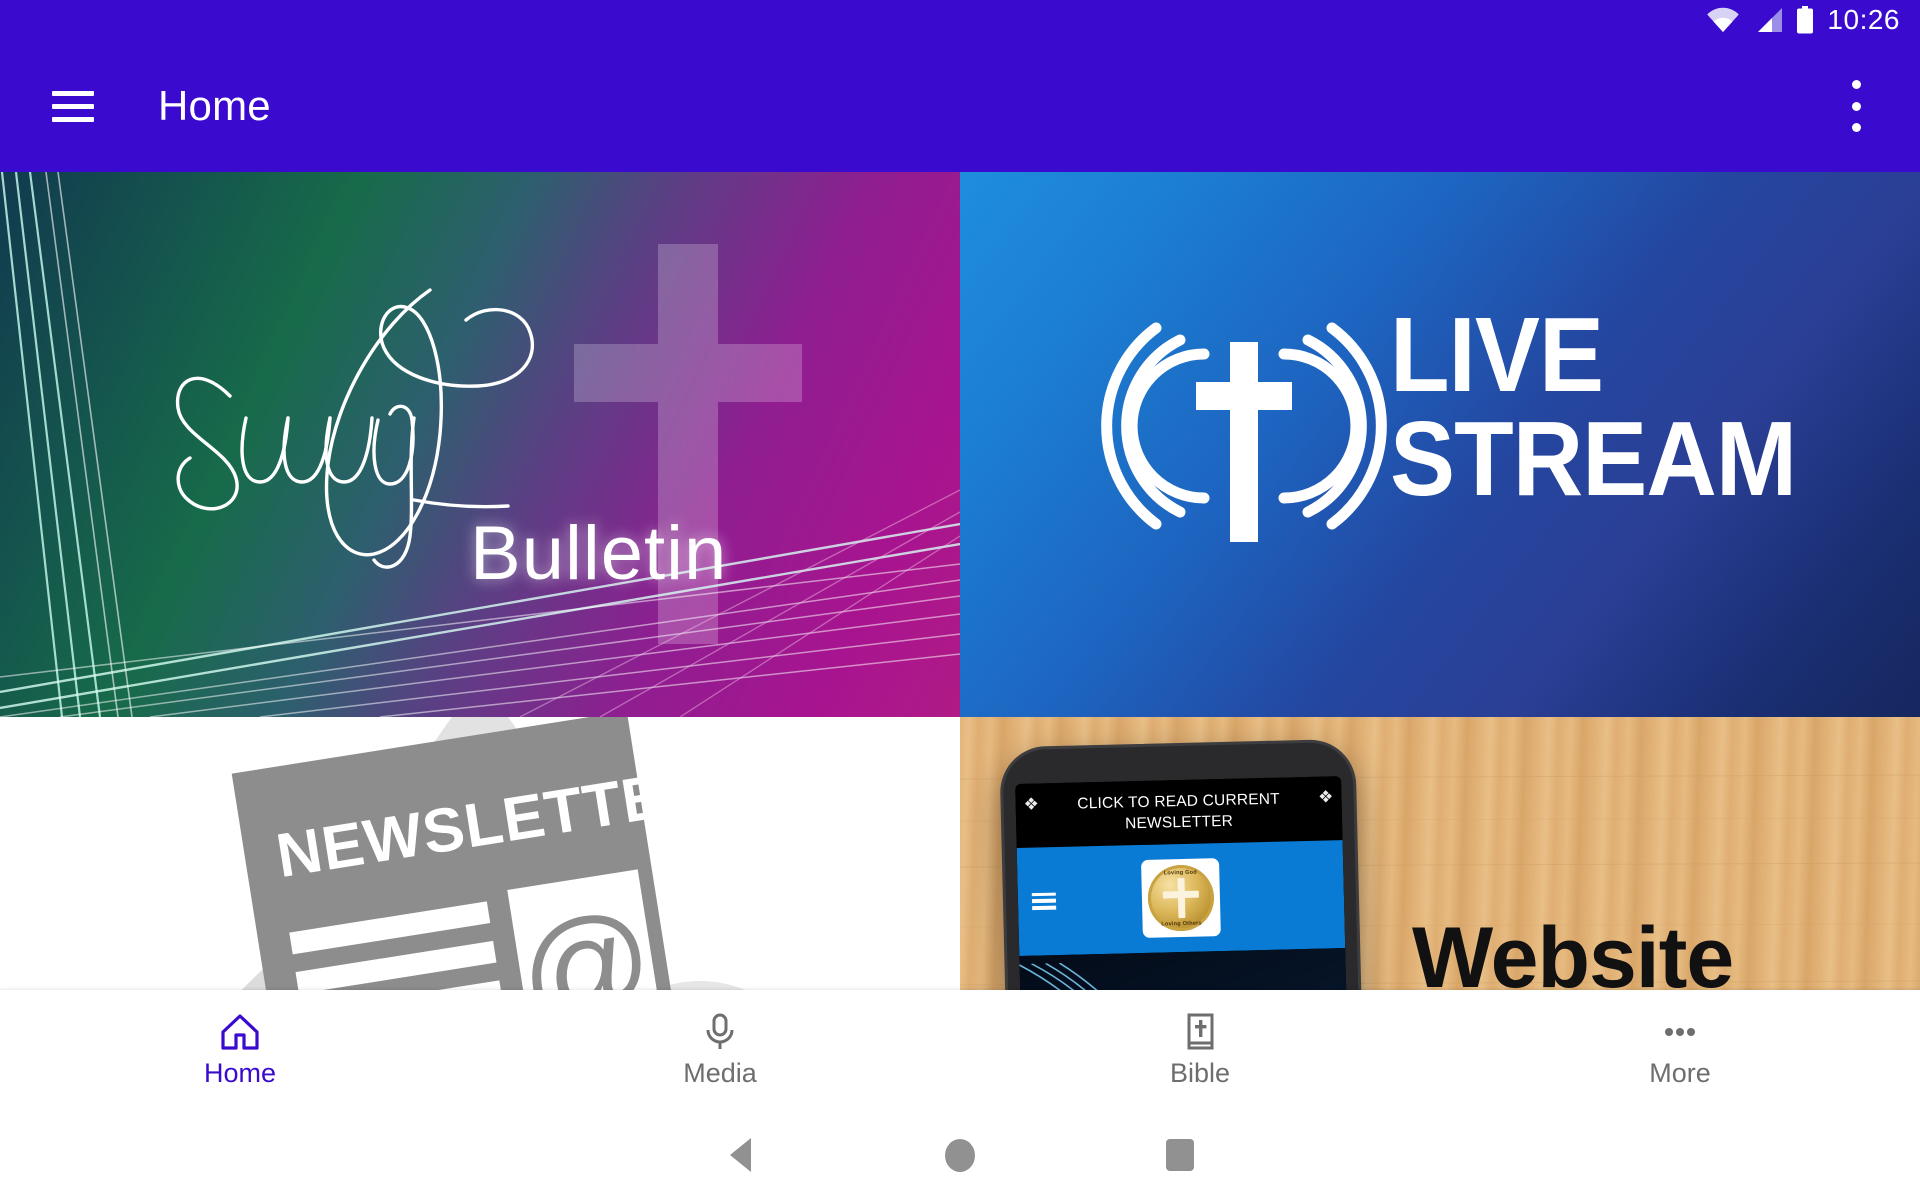 The height and width of the screenshot is (1200, 1920). What do you see at coordinates (960, 20) in the screenshot?
I see `status-bar: 10:26` at bounding box center [960, 20].